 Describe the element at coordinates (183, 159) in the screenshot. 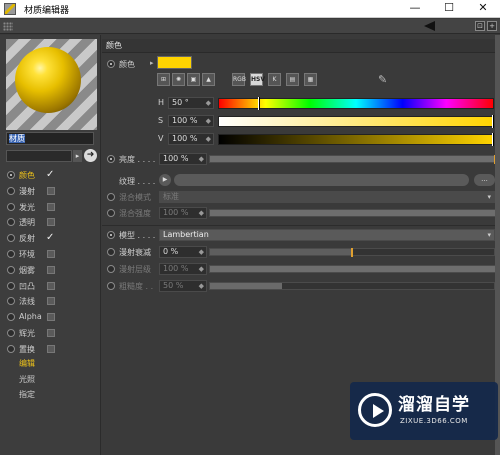

I see `brightness-value-field: 100 % ◆` at that location.